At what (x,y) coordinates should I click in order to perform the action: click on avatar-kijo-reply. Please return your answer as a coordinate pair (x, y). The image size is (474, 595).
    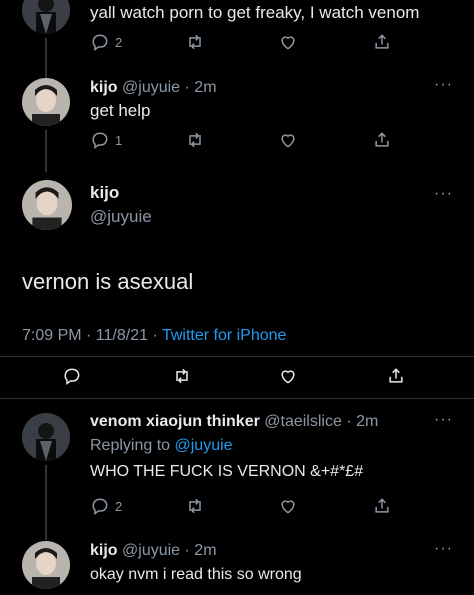
    Looking at the image, I should click on (46, 565).